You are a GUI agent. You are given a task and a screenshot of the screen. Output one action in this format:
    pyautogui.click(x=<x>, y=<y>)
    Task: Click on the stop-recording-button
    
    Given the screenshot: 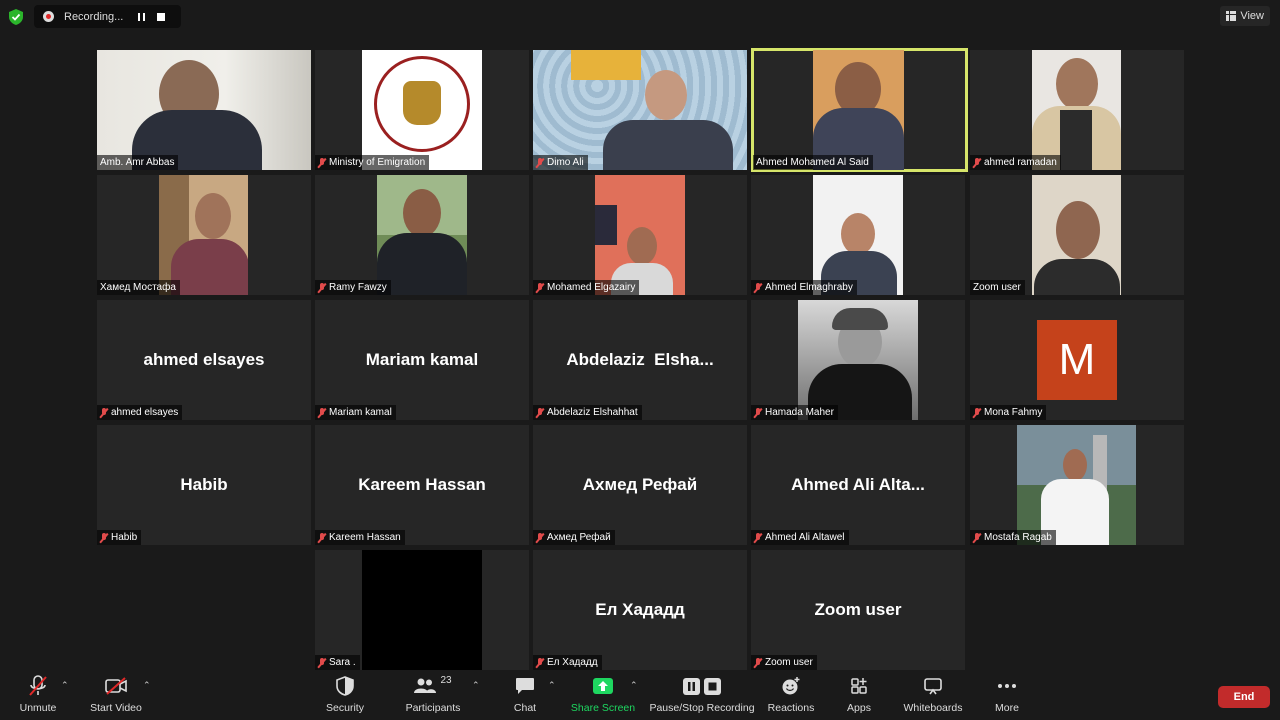 What is the action you would take?
    pyautogui.click(x=161, y=17)
    